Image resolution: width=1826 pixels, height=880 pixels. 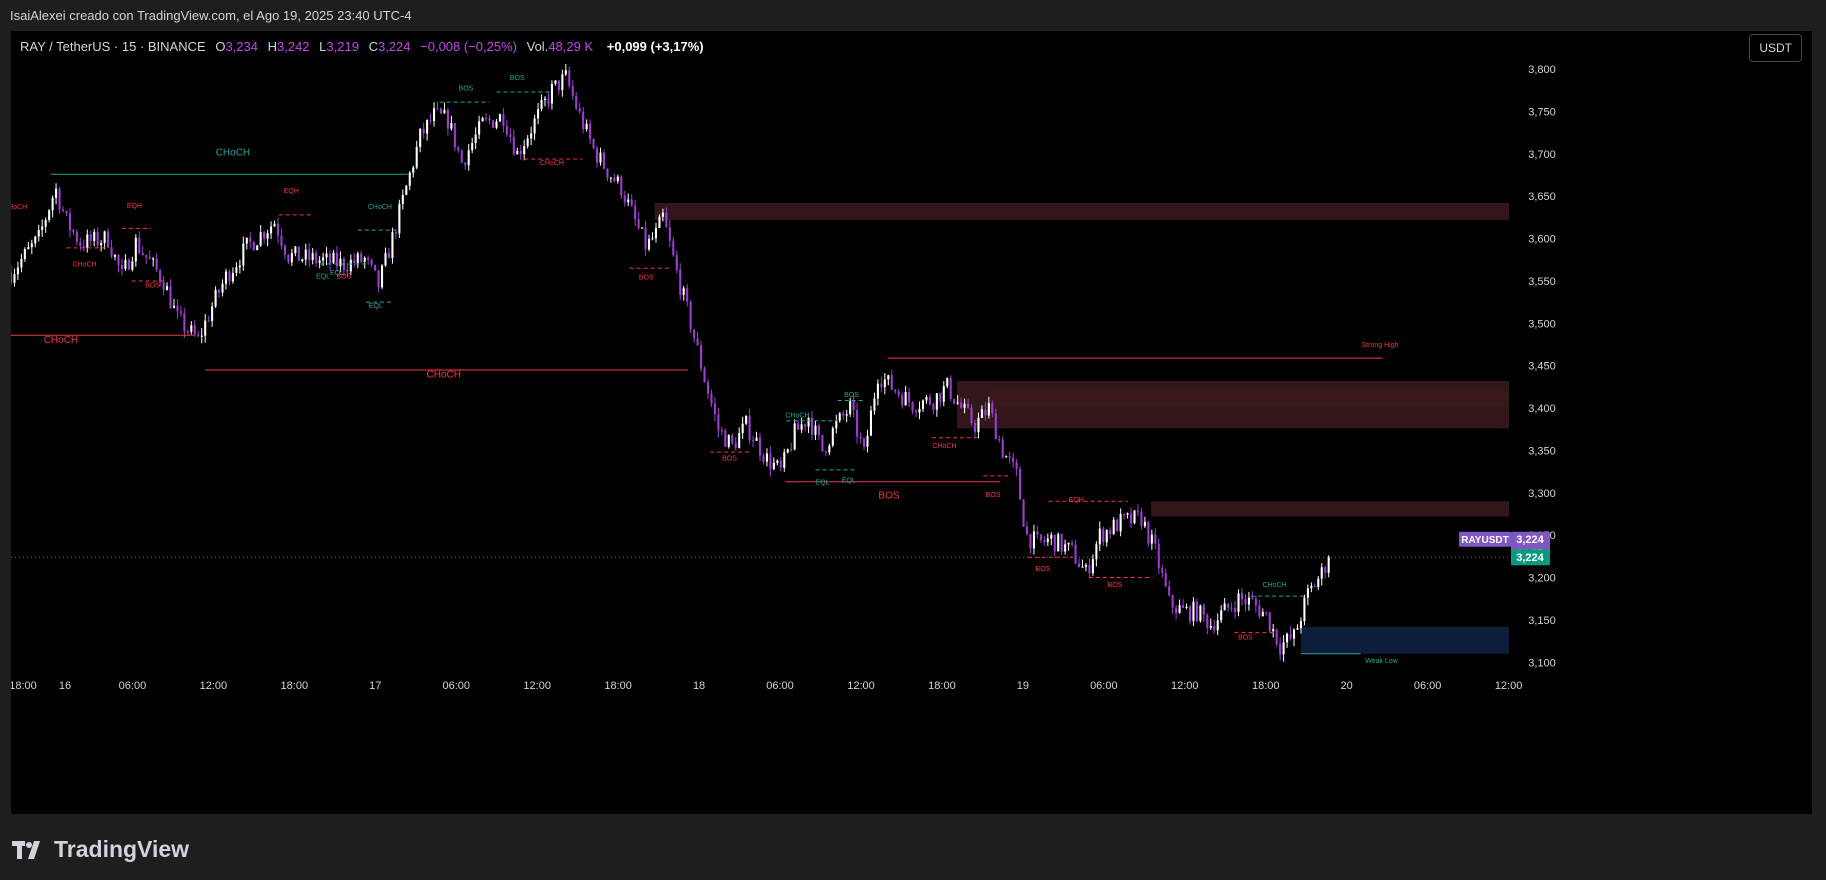 I want to click on y-tick-label: 3,450, so click(x=1542, y=367).